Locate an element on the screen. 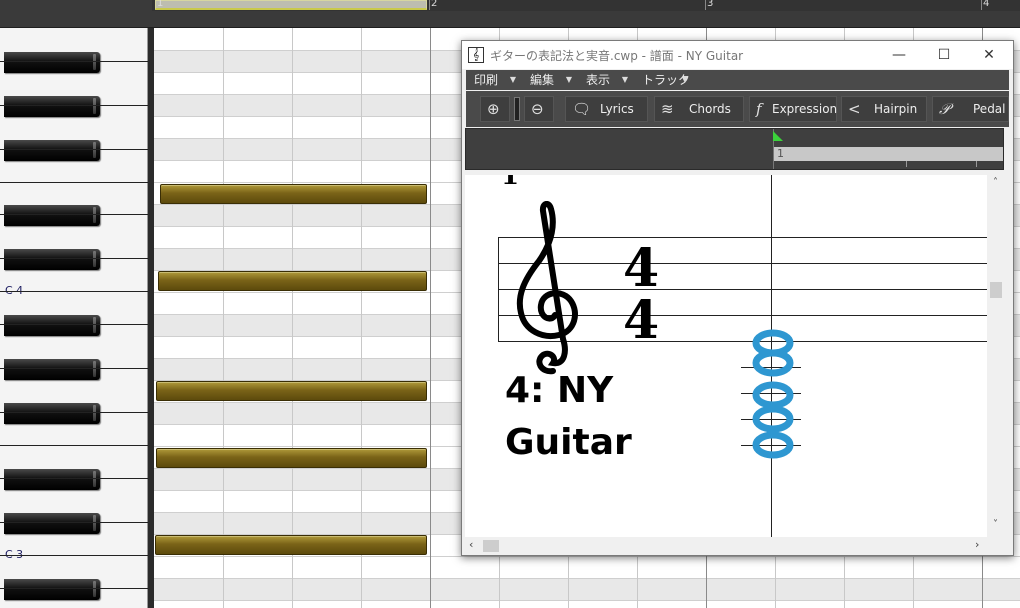  menu-track: トラック ▼ is located at coordinates (663, 80).